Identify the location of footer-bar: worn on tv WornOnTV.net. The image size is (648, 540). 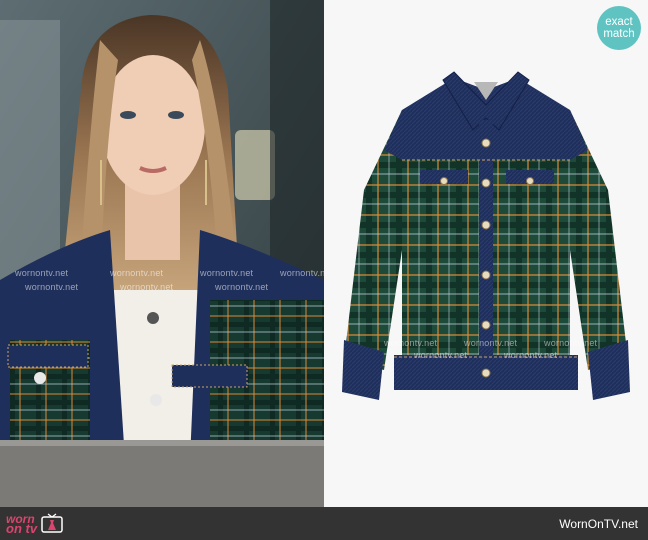
(324, 523).